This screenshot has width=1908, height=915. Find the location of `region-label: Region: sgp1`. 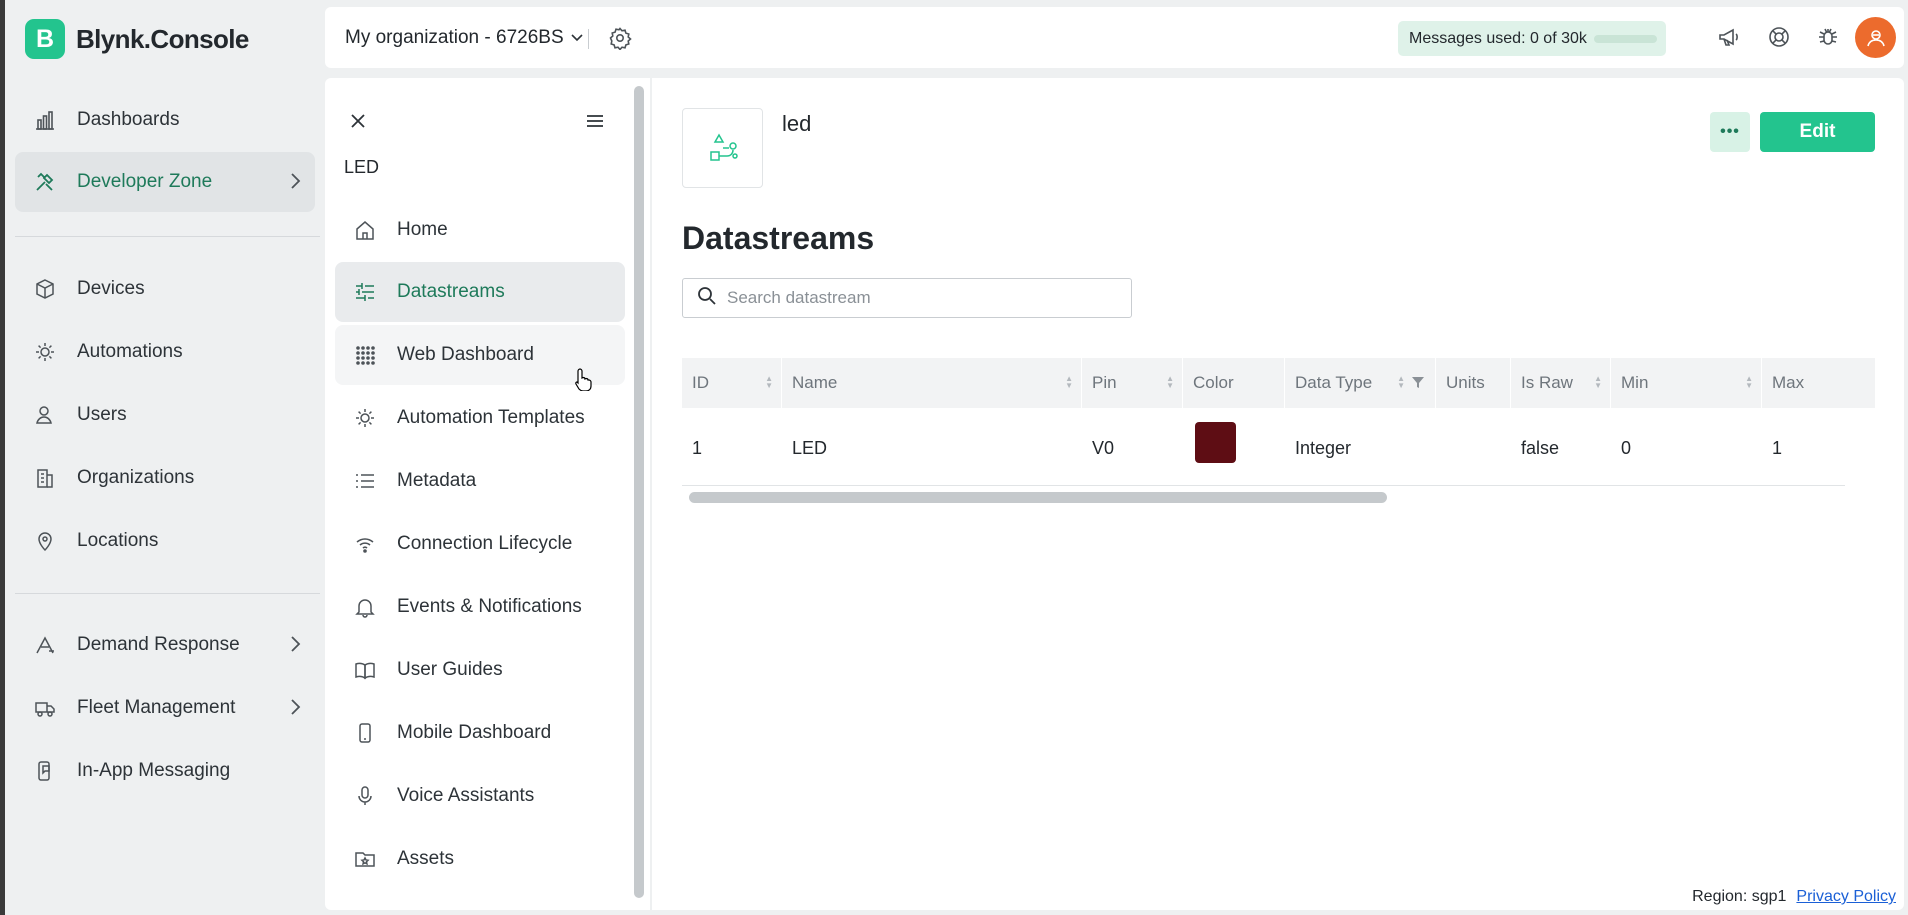

region-label: Region: sgp1 is located at coordinates (1739, 896).